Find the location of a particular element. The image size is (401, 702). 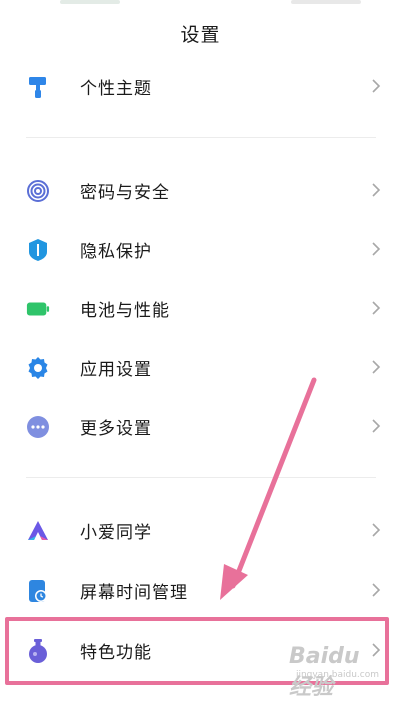

settings-item-label: 隐私保护 is located at coordinates (116, 252).